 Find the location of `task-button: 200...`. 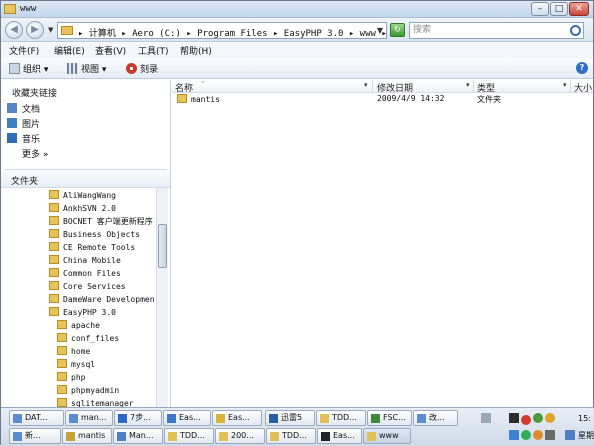

task-button: 200... is located at coordinates (240, 436).